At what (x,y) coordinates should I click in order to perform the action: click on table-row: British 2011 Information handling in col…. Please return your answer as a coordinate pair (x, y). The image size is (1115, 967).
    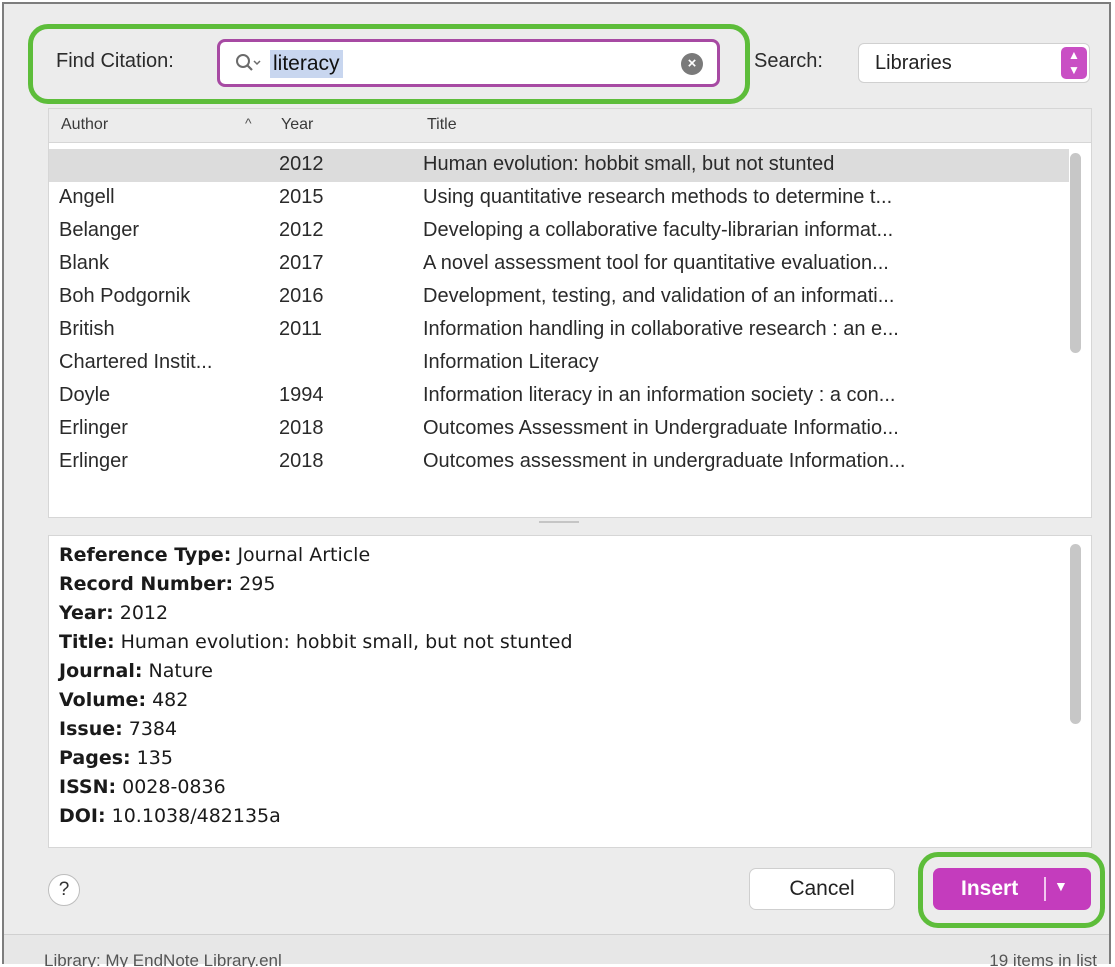
    Looking at the image, I should click on (559, 330).